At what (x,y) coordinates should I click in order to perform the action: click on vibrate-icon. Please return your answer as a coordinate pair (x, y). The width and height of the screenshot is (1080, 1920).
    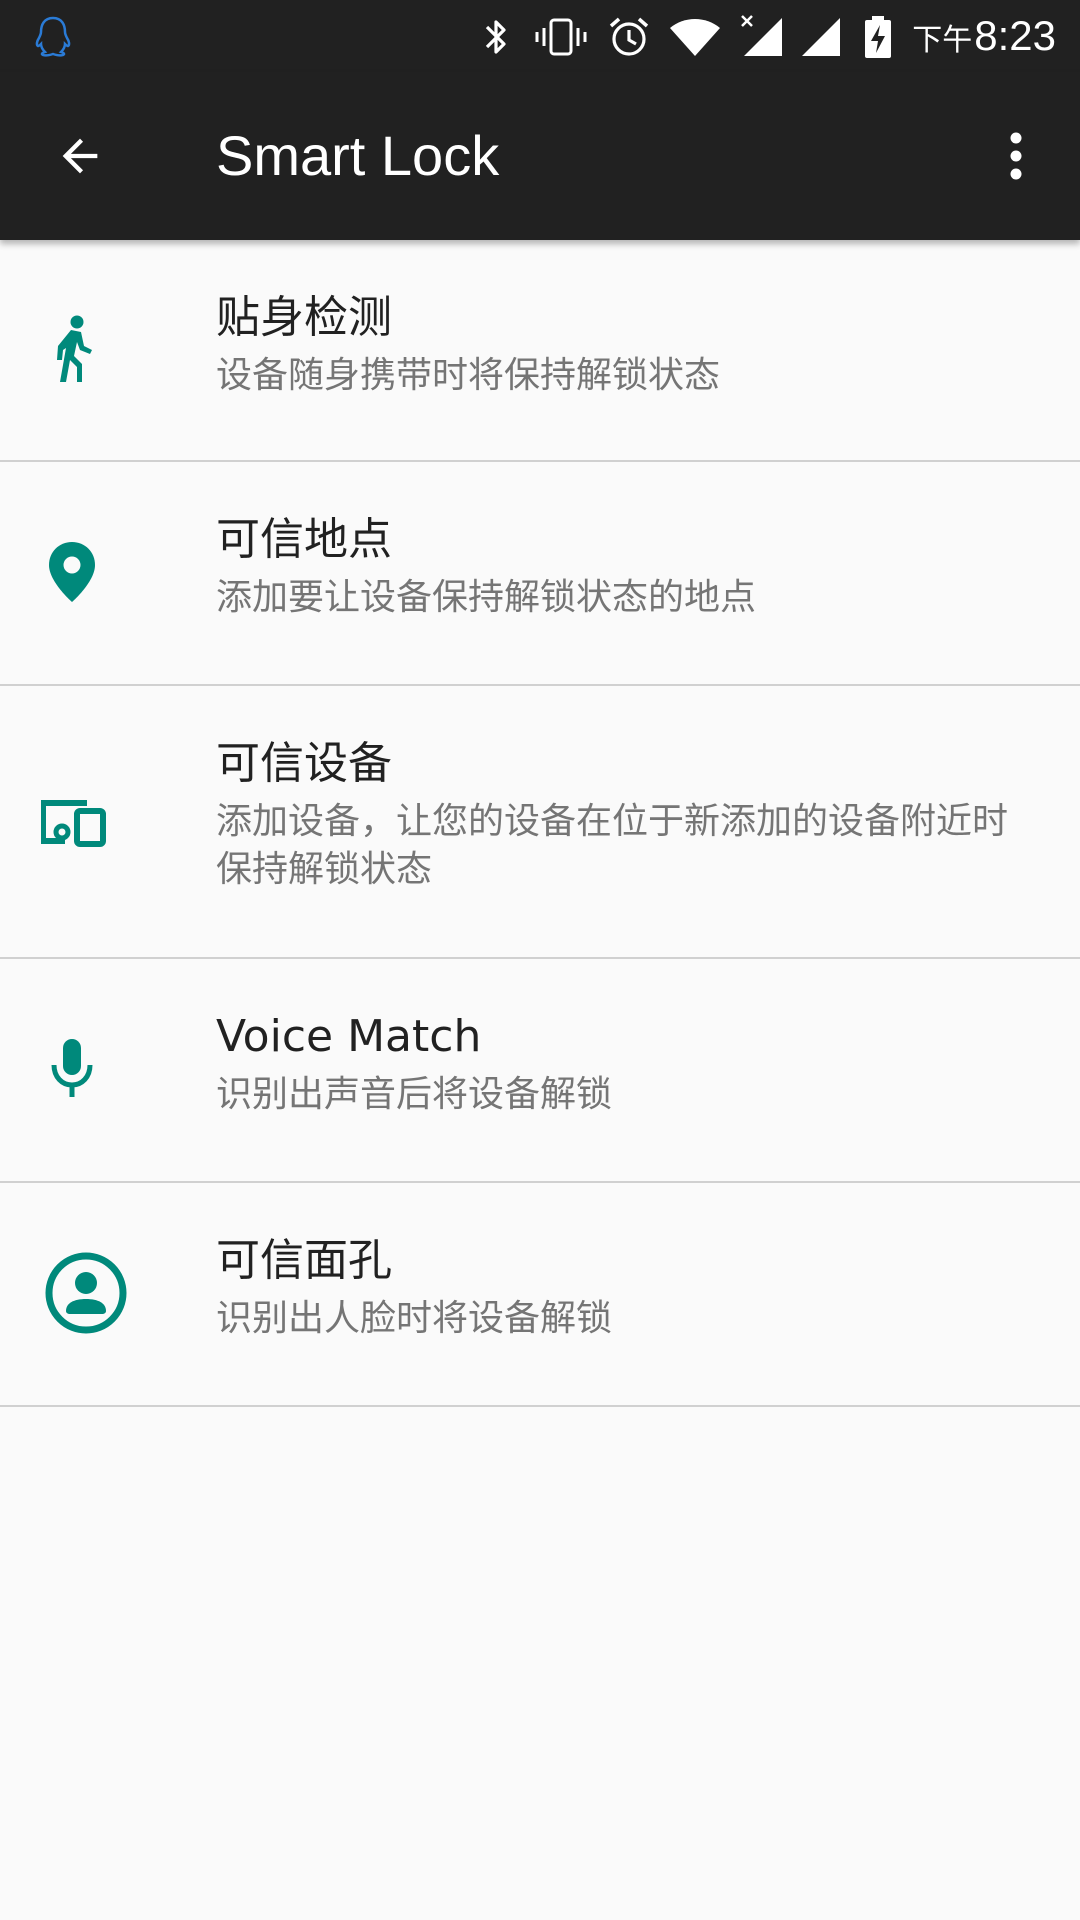
    Looking at the image, I should click on (561, 37).